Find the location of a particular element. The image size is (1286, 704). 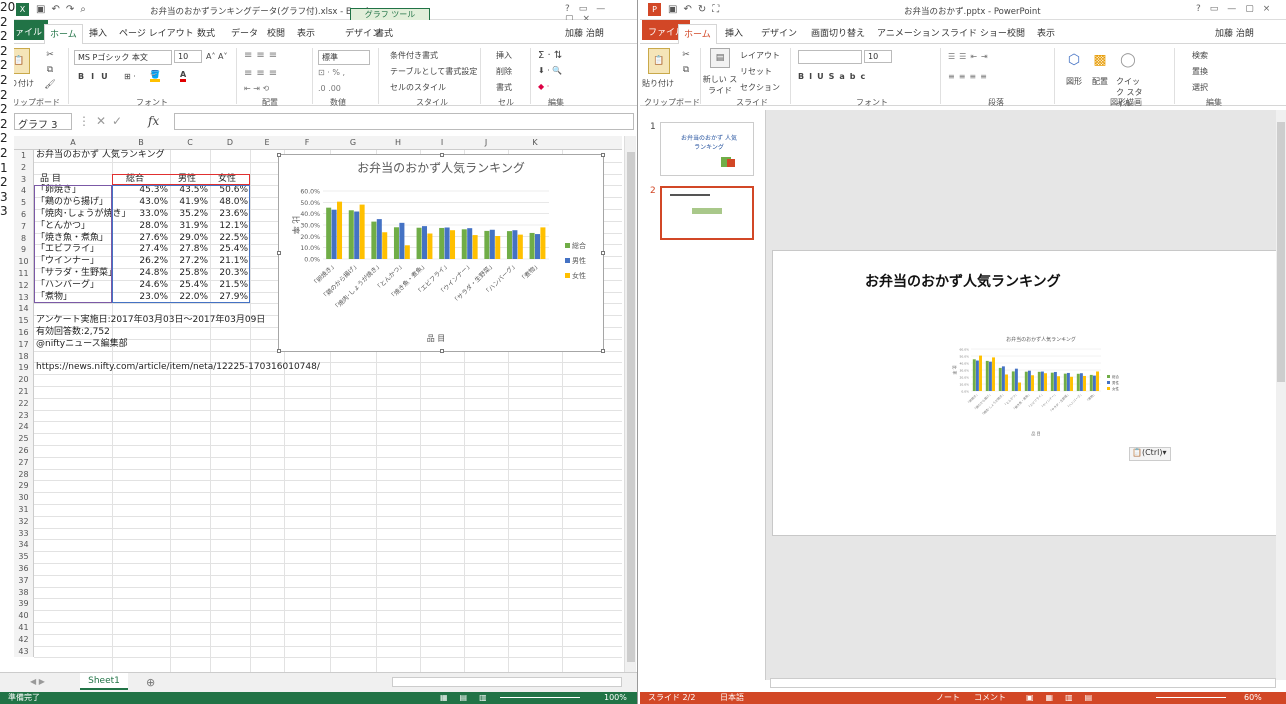

bar-総合-8 is located at coordinates (509, 244).